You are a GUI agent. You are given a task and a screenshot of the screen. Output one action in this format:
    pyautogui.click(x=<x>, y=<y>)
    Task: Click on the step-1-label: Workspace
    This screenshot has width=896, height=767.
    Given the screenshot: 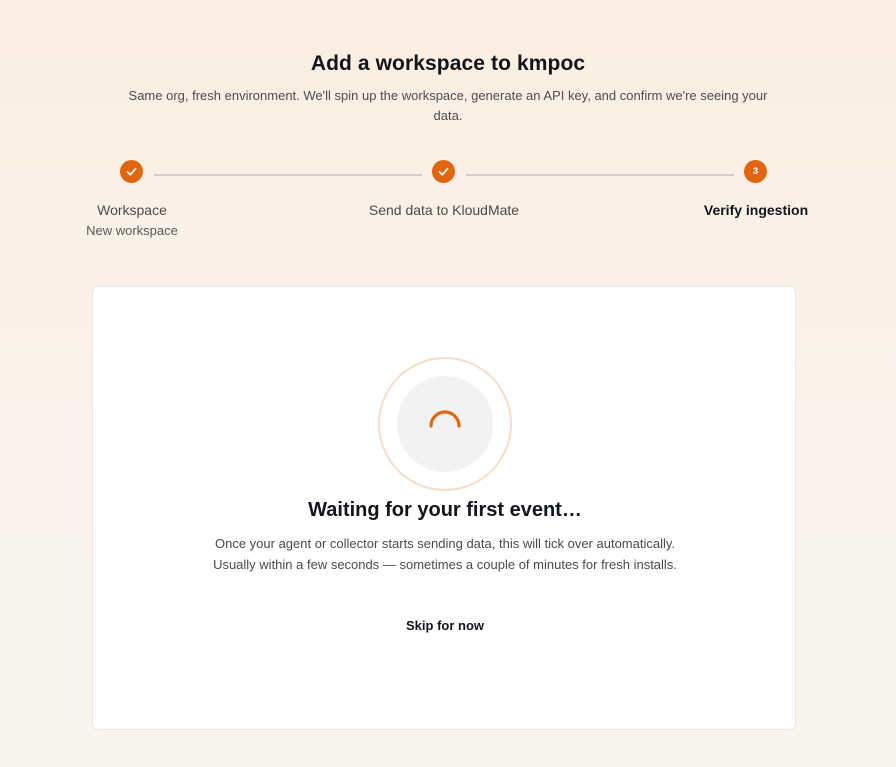 What is the action you would take?
    pyautogui.click(x=132, y=210)
    